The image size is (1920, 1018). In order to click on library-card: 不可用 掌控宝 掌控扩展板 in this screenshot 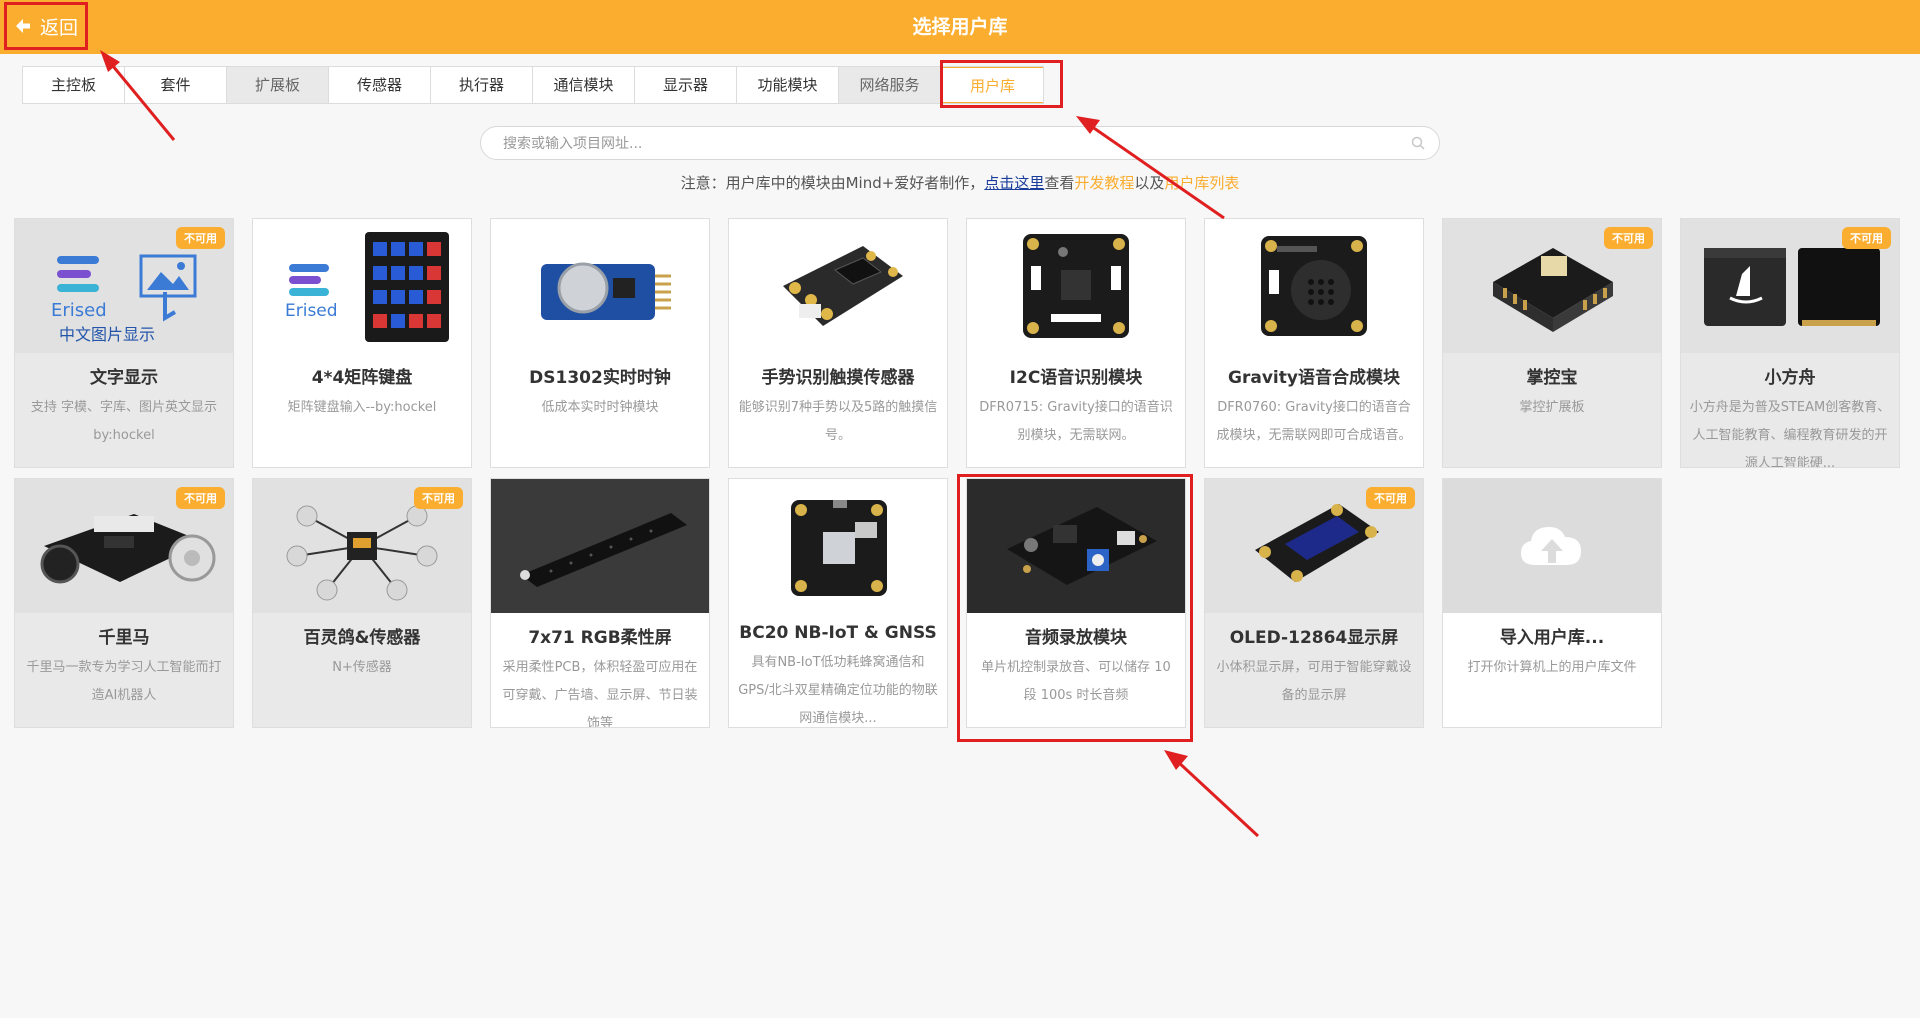, I will do `click(1552, 343)`.